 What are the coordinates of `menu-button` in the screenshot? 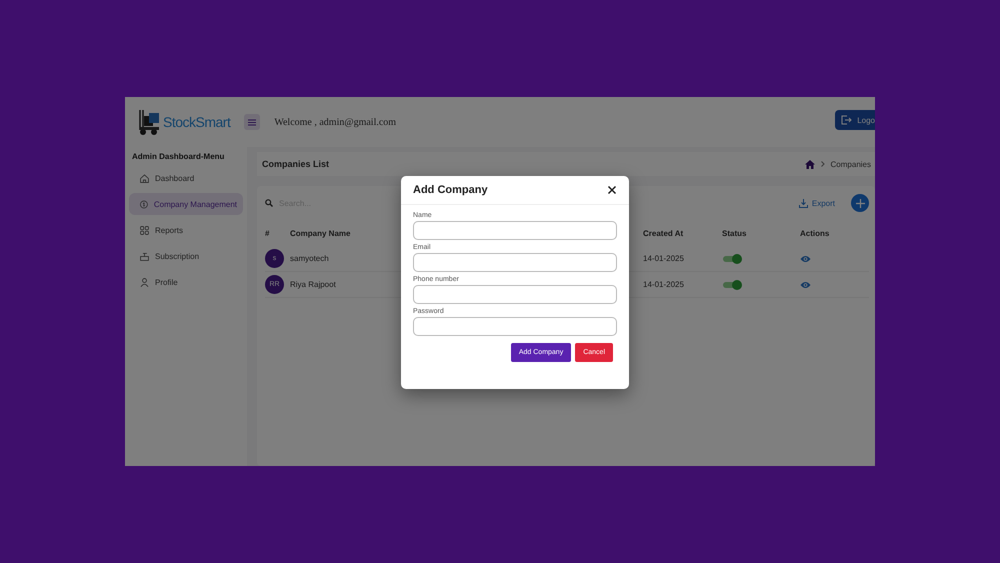 It's located at (252, 122).